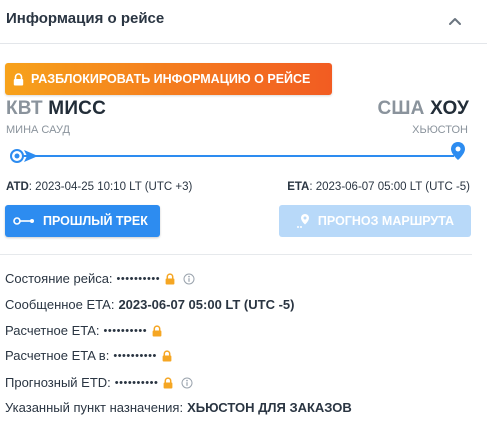 This screenshot has width=487, height=434. I want to click on forecast-etd-row: Прогнозный ETD: ••••••••••, so click(99, 382).